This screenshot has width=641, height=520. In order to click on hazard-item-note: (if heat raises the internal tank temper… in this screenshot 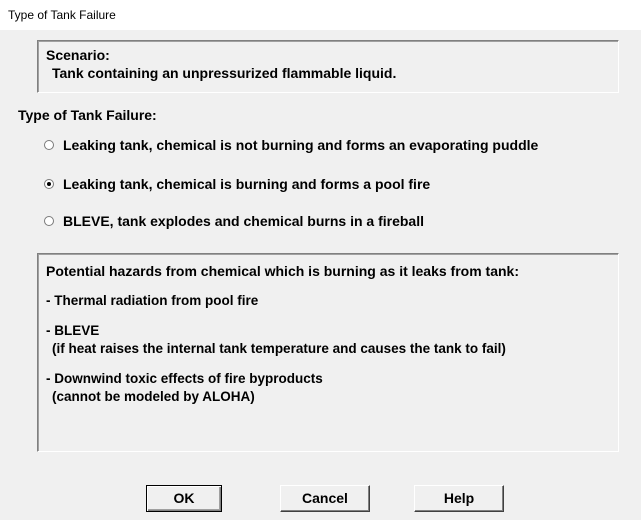, I will do `click(279, 348)`.